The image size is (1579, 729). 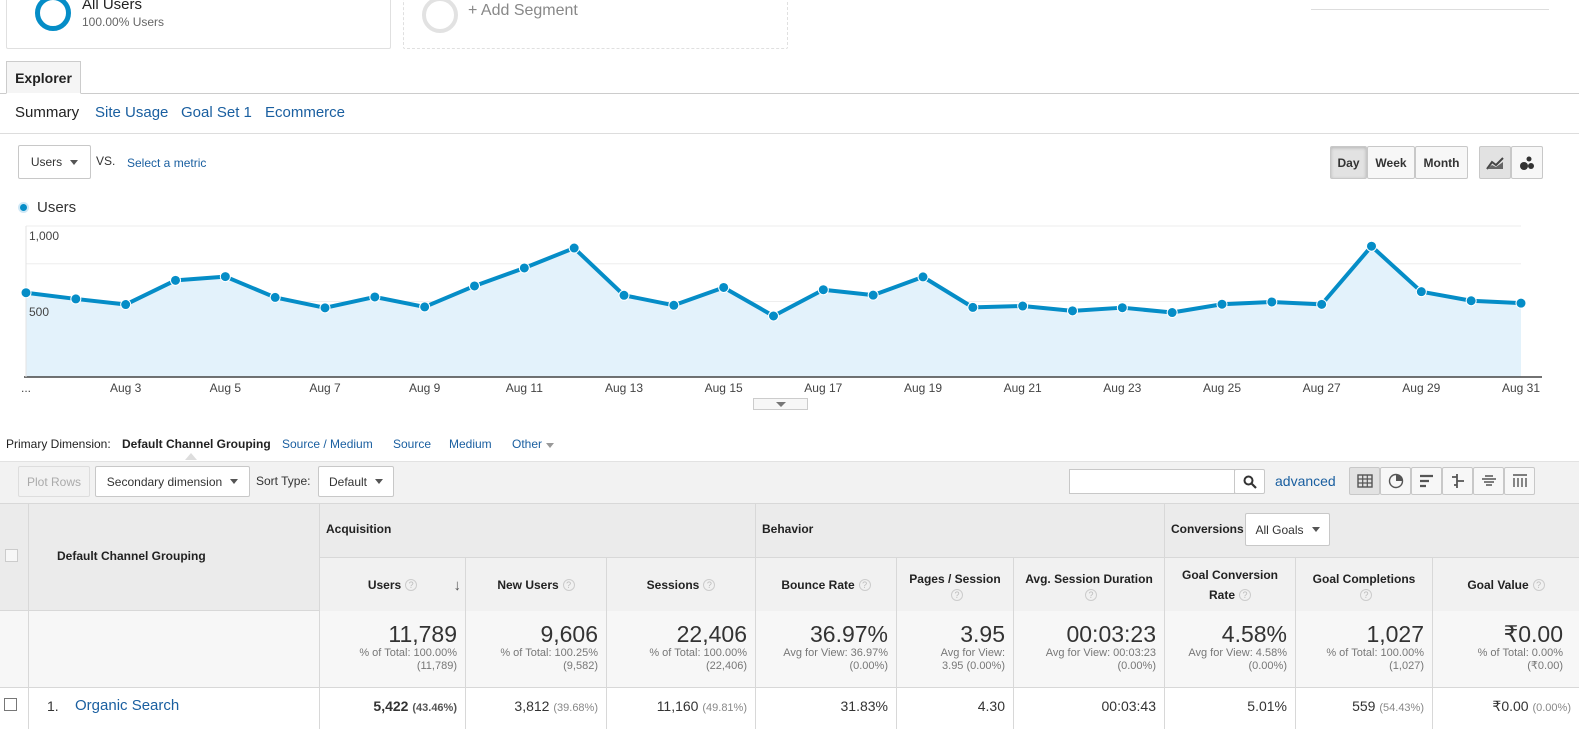 I want to click on row-new-users-pct: (39.68%), so click(x=575, y=708).